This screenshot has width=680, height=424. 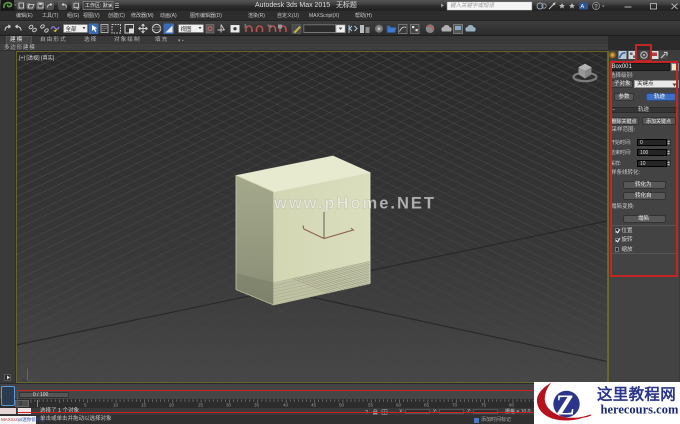 I want to click on svg-text: 全部, so click(x=72, y=29).